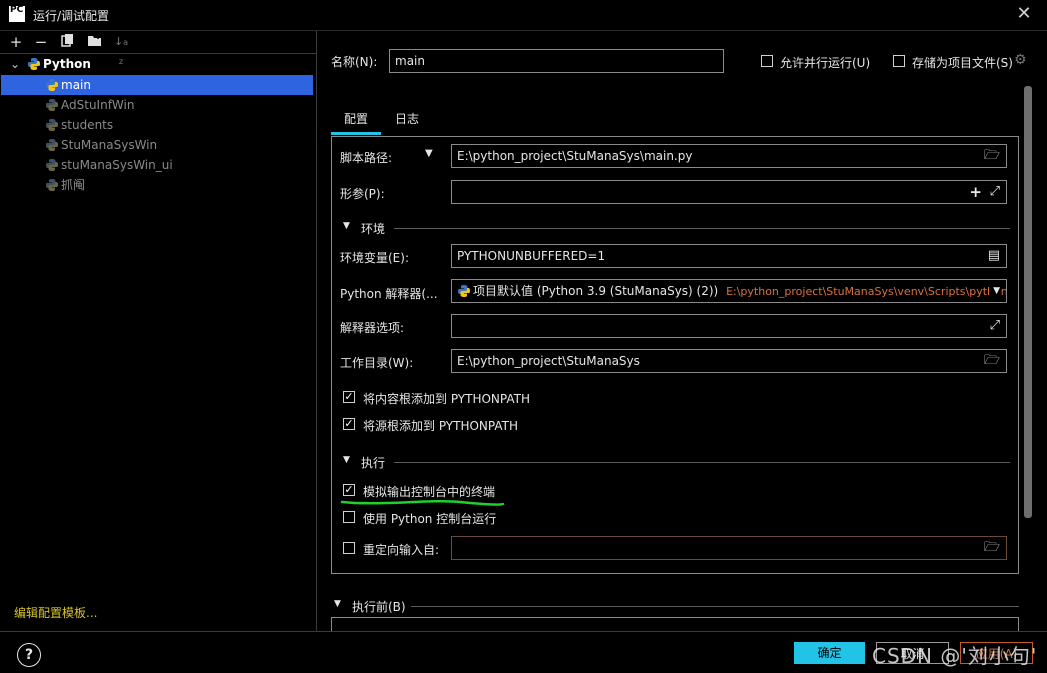  What do you see at coordinates (729, 256) in the screenshot?
I see `env-vars-input: PYTHONUNBUFFERED=1 ▤` at bounding box center [729, 256].